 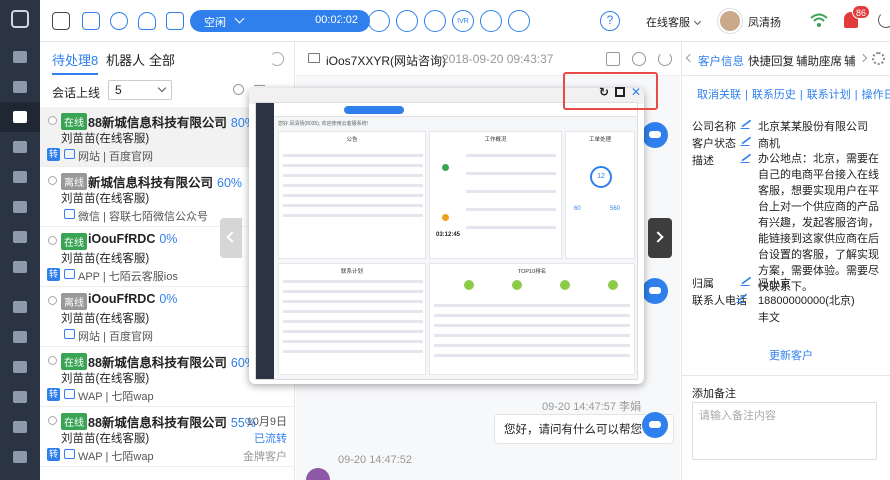 I want to click on chat-icon, so click(x=20, y=117).